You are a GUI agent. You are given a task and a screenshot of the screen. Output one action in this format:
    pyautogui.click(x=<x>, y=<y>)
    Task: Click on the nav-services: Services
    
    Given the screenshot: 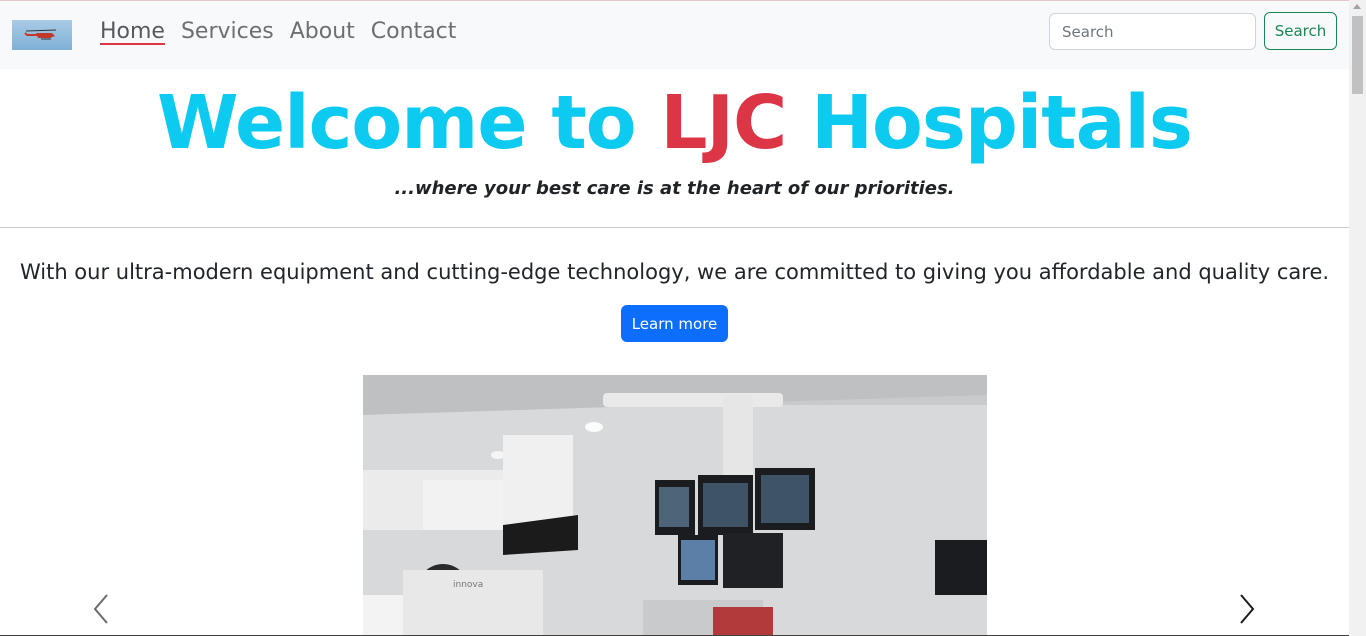 What is the action you would take?
    pyautogui.click(x=227, y=32)
    